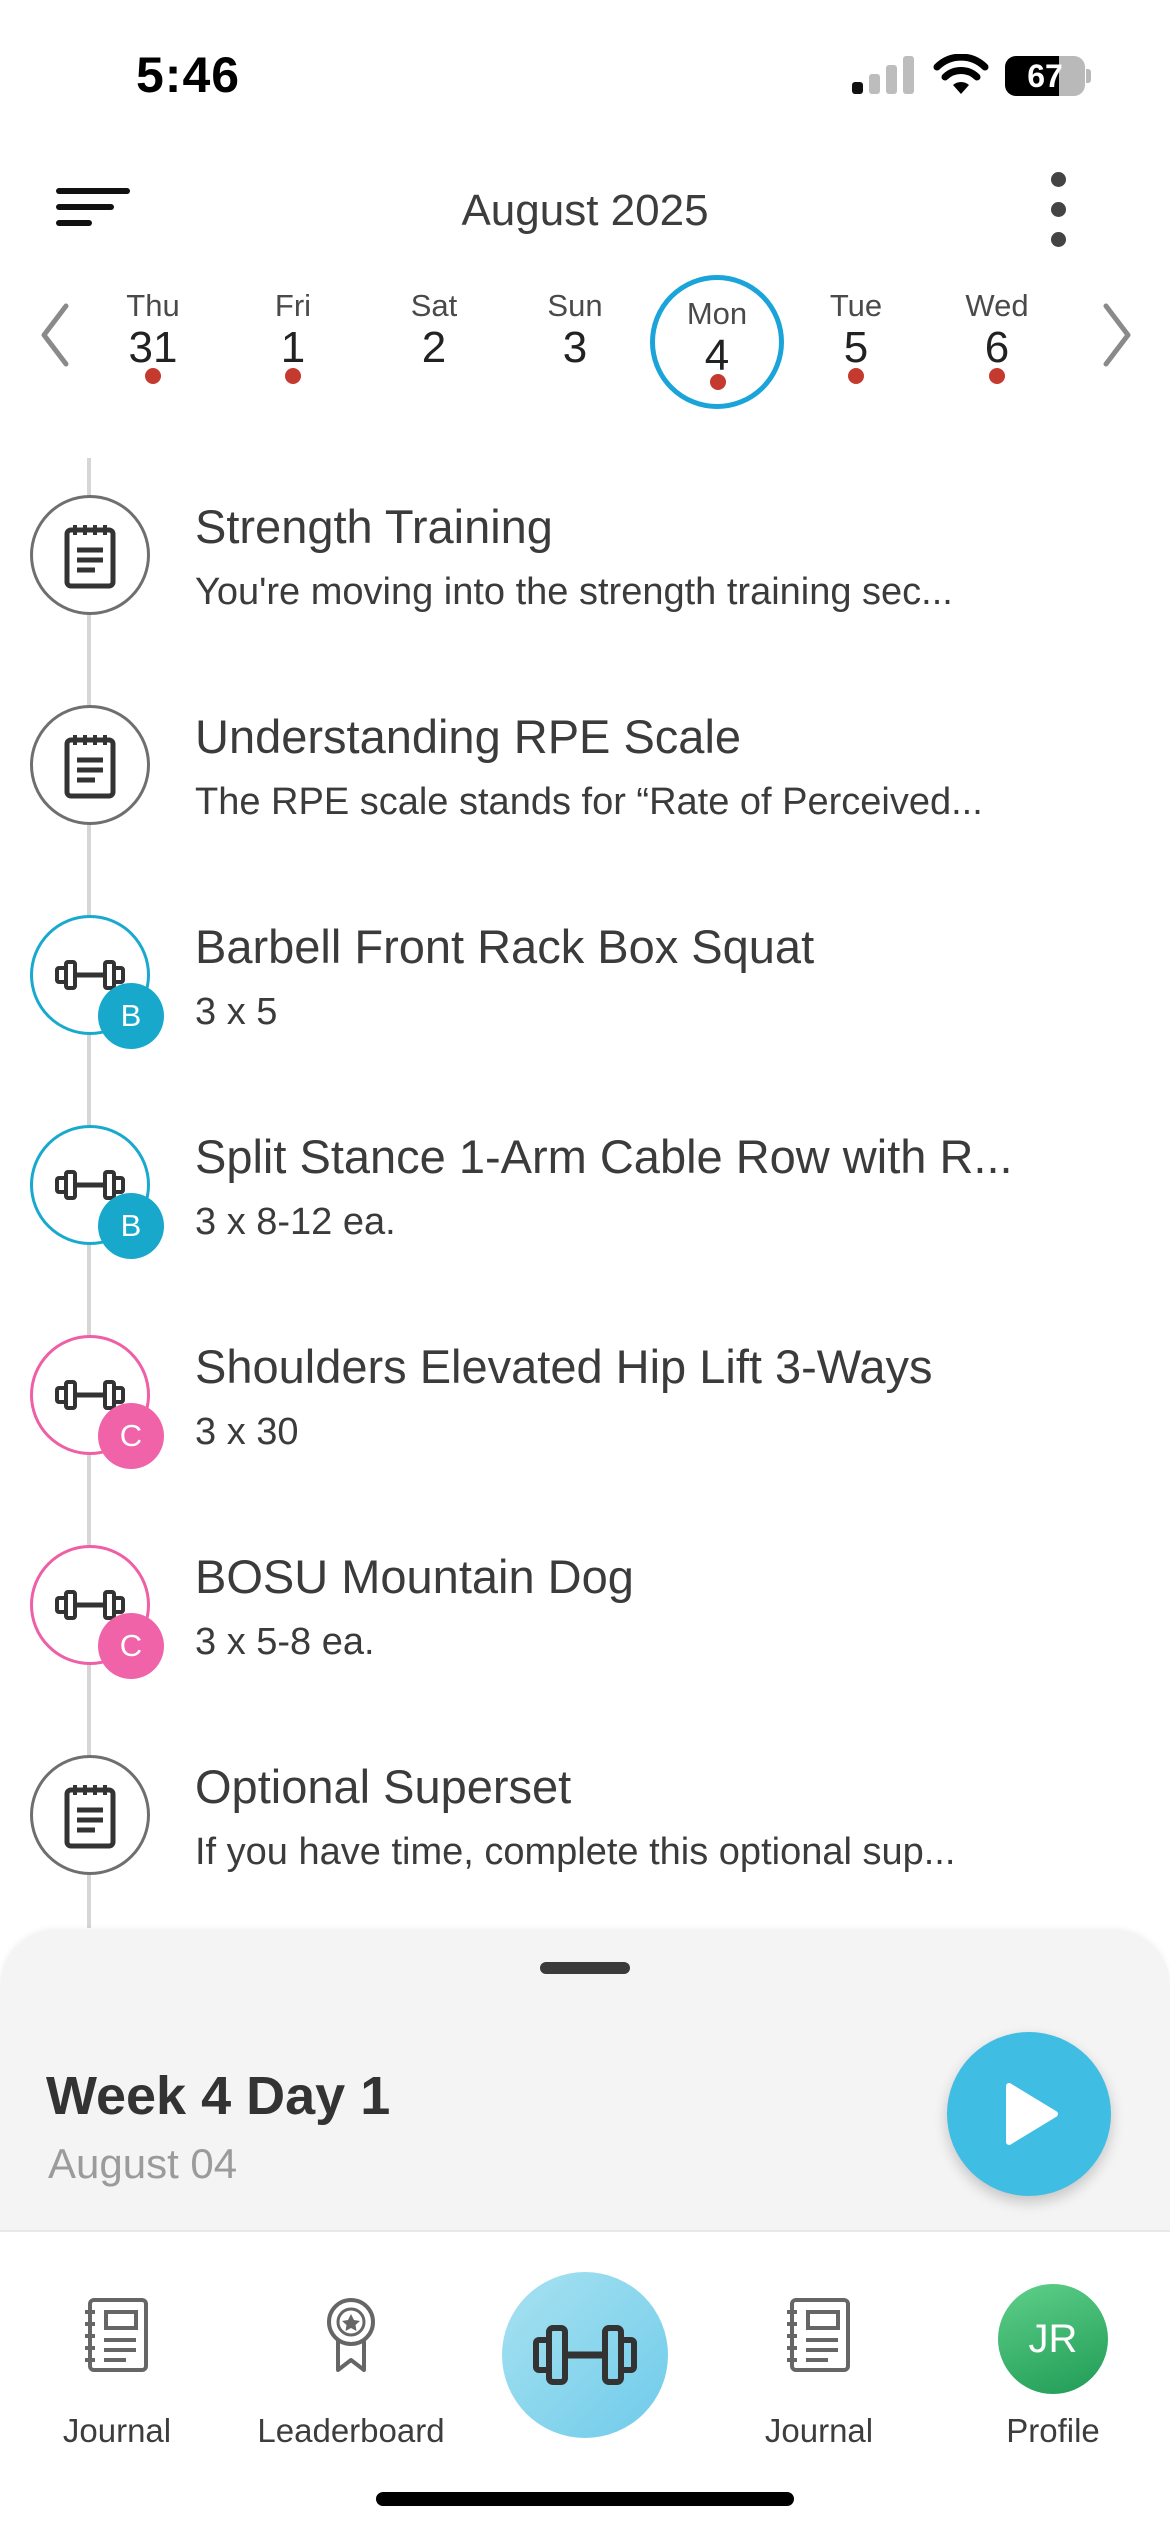  Describe the element at coordinates (293, 305) in the screenshot. I see `day-name: Fri` at that location.